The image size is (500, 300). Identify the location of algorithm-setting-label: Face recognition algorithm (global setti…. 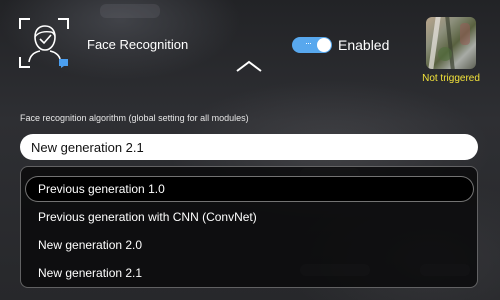
(134, 118).